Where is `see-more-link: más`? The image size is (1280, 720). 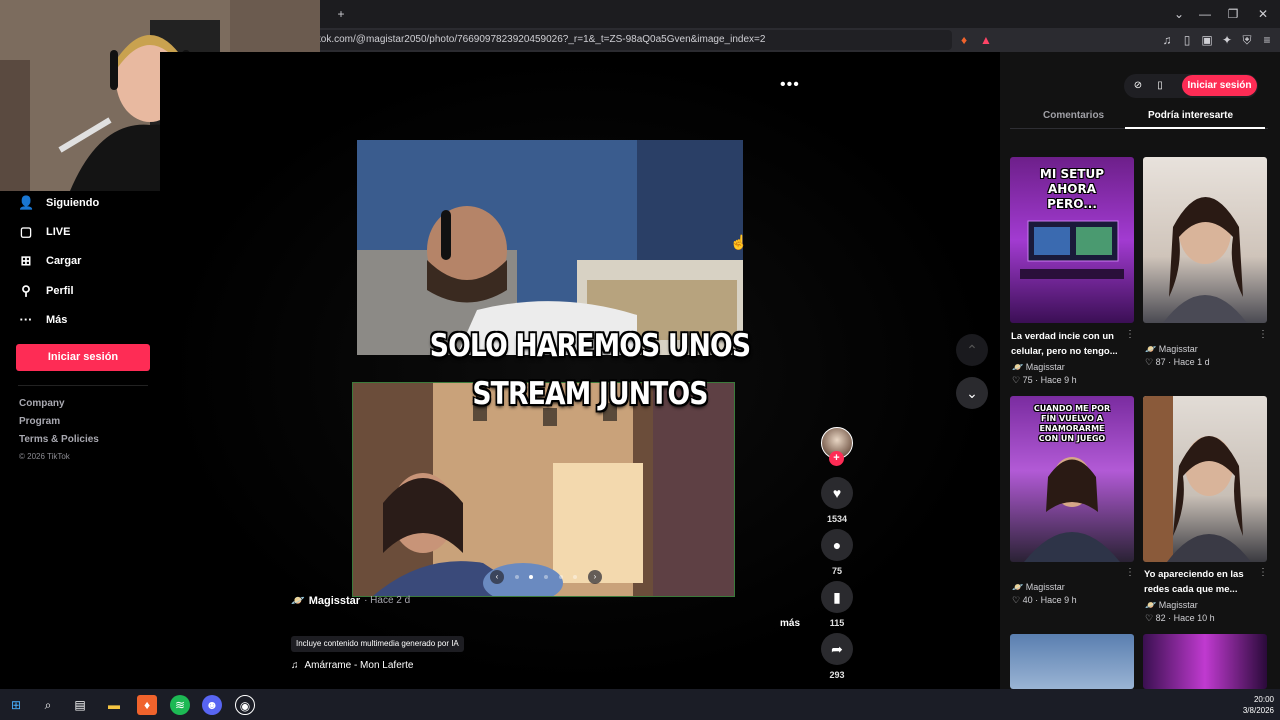 see-more-link: más is located at coordinates (790, 623).